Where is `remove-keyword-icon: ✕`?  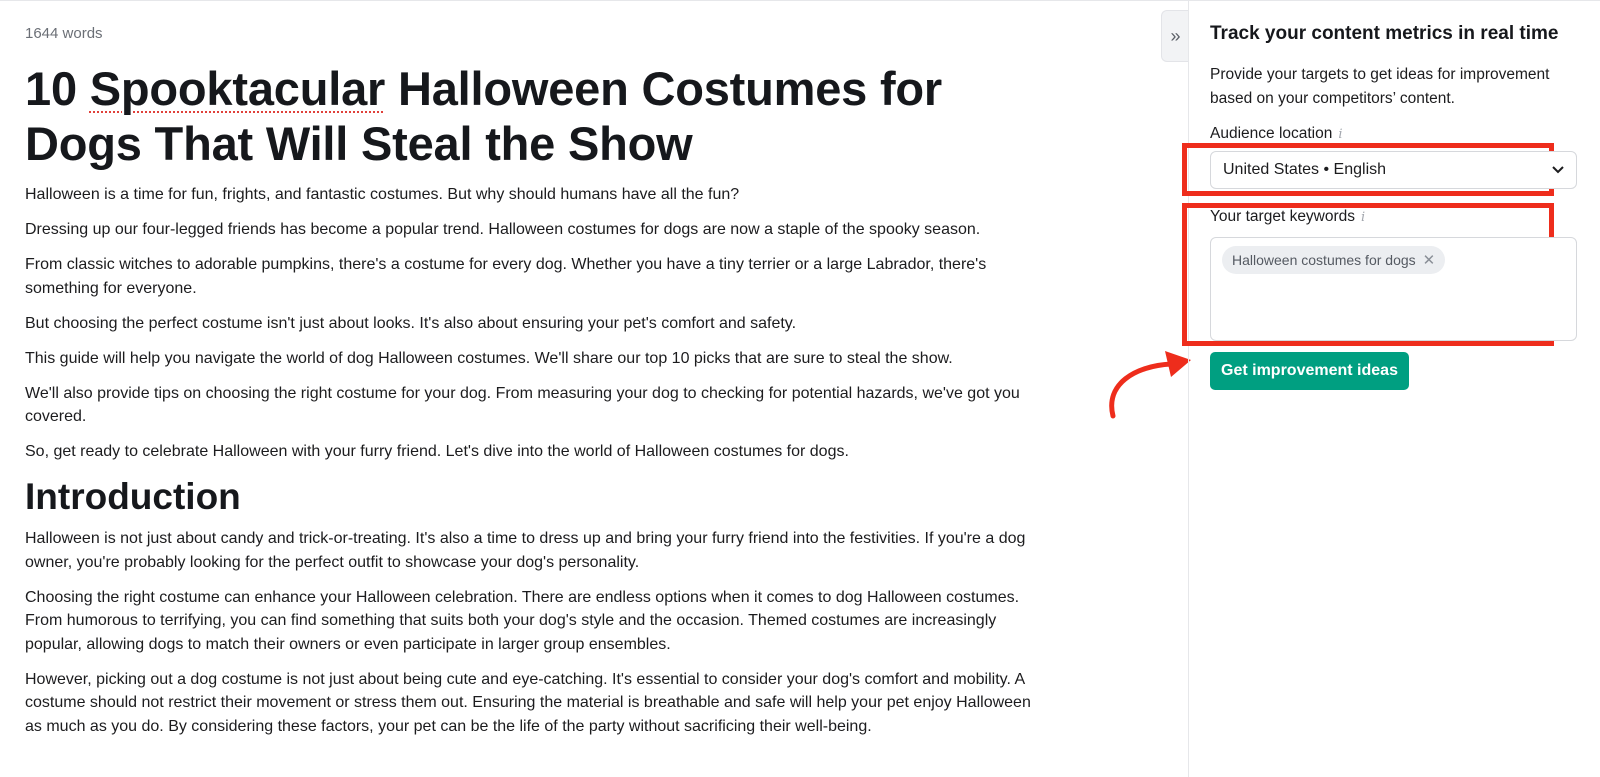 remove-keyword-icon: ✕ is located at coordinates (1429, 260).